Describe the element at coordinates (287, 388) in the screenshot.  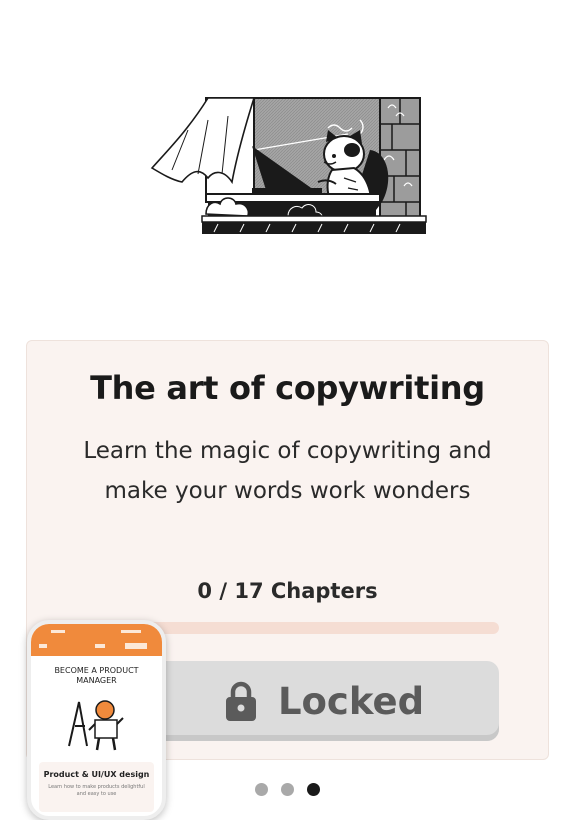
I see `course-title: The art of copywriting` at that location.